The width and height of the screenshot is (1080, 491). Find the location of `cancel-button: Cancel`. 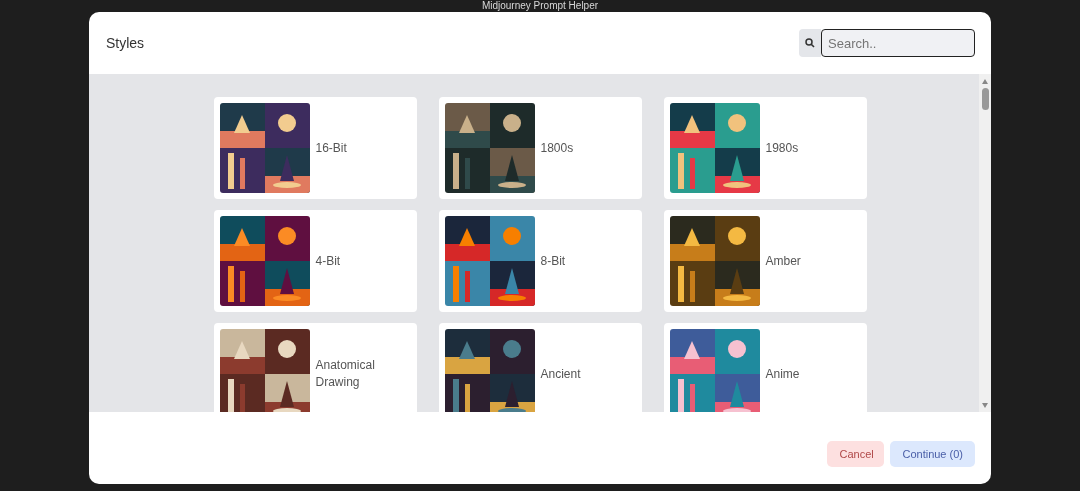

cancel-button: Cancel is located at coordinates (856, 454).